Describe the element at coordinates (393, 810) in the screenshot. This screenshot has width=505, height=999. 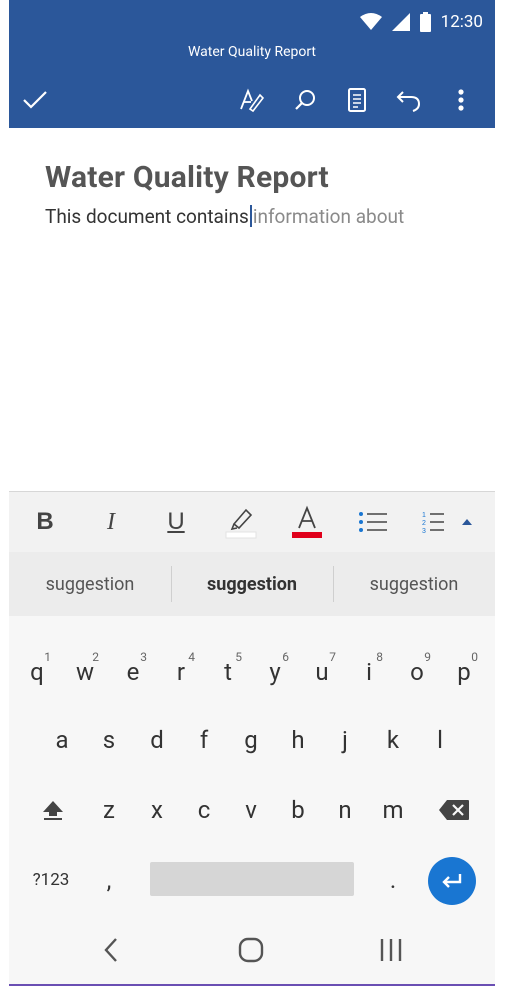
I see `key-m: m` at that location.